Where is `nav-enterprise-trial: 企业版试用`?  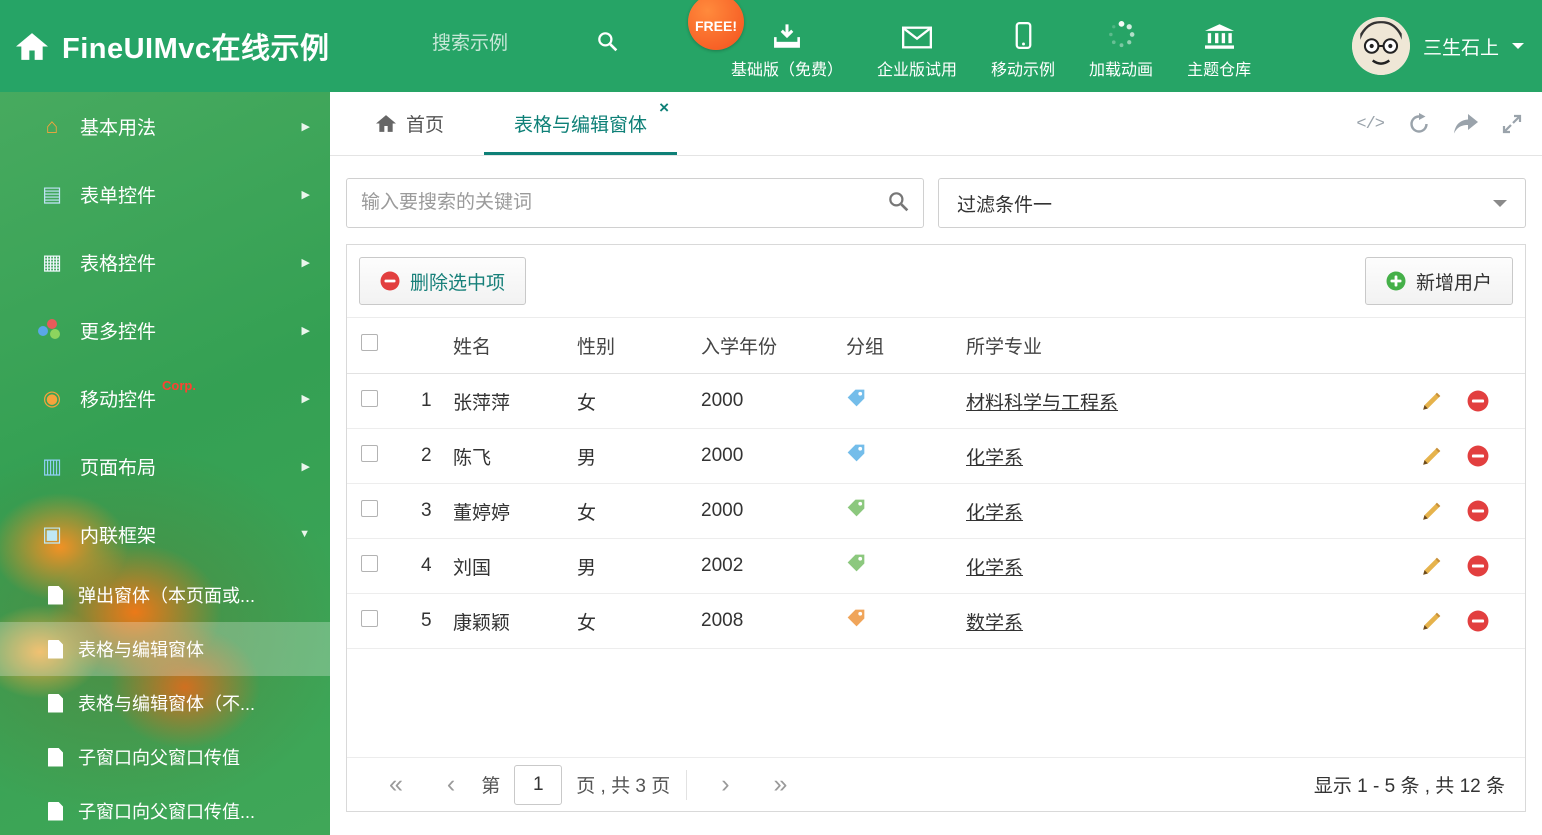 nav-enterprise-trial: 企业版试用 is located at coordinates (917, 49).